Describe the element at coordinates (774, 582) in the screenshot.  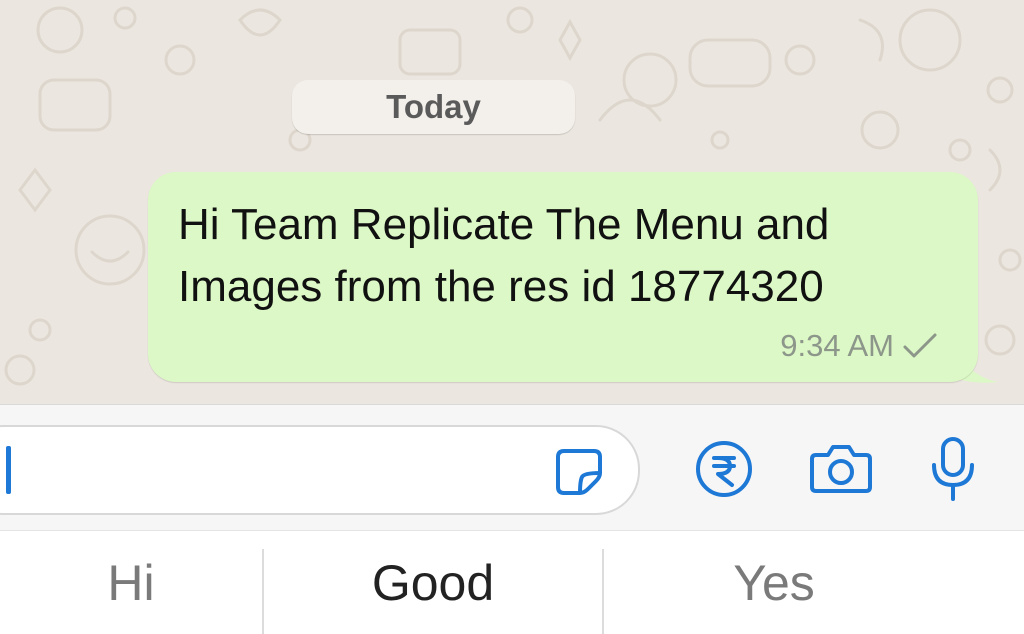
I see `suggestion-yes: Yes` at that location.